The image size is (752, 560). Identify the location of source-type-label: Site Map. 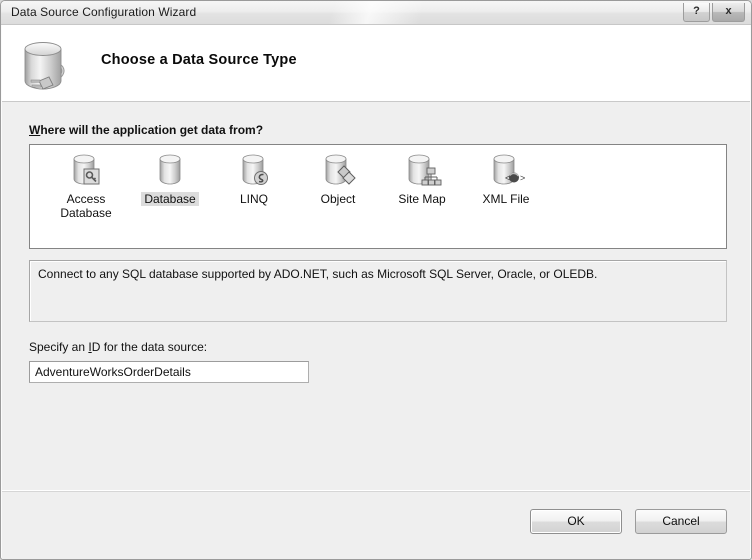
(422, 199).